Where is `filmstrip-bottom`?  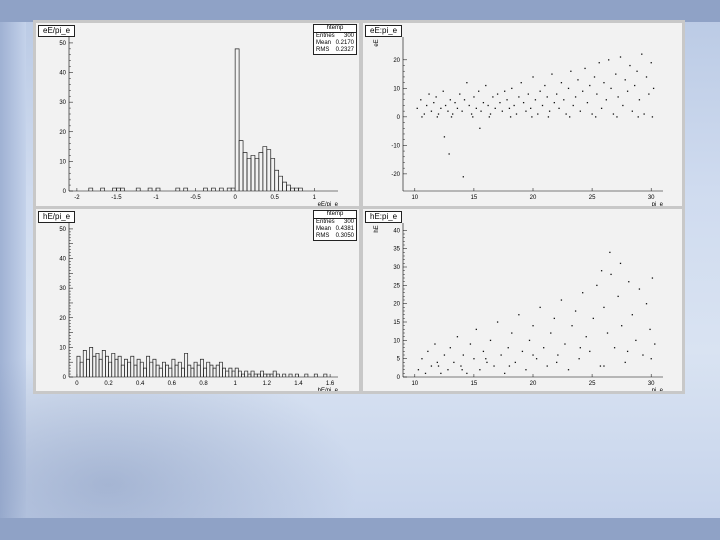 filmstrip-bottom is located at coordinates (360, 529).